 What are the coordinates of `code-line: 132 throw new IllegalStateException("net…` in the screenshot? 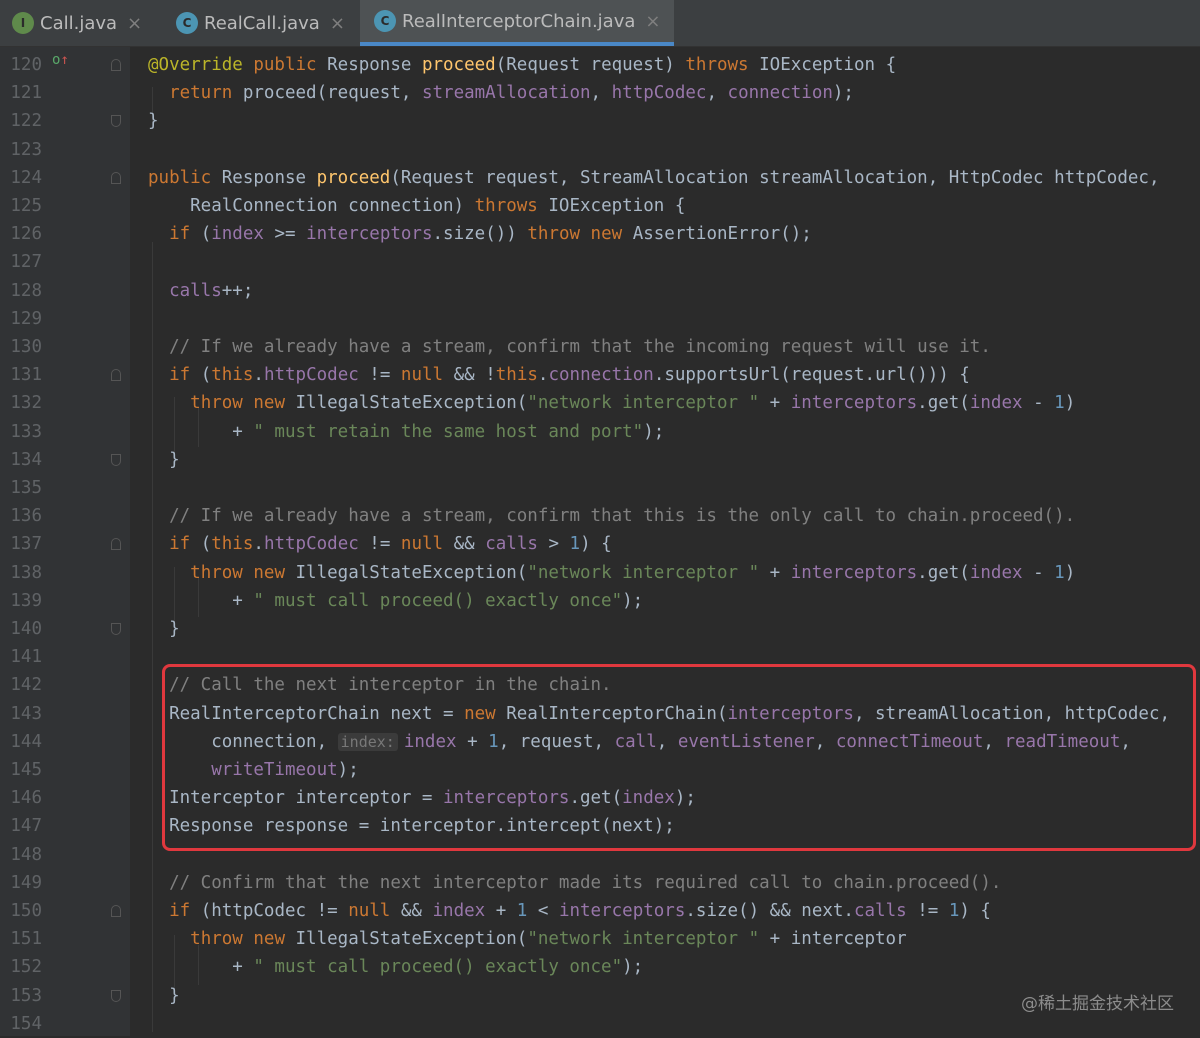 It's located at (600, 403).